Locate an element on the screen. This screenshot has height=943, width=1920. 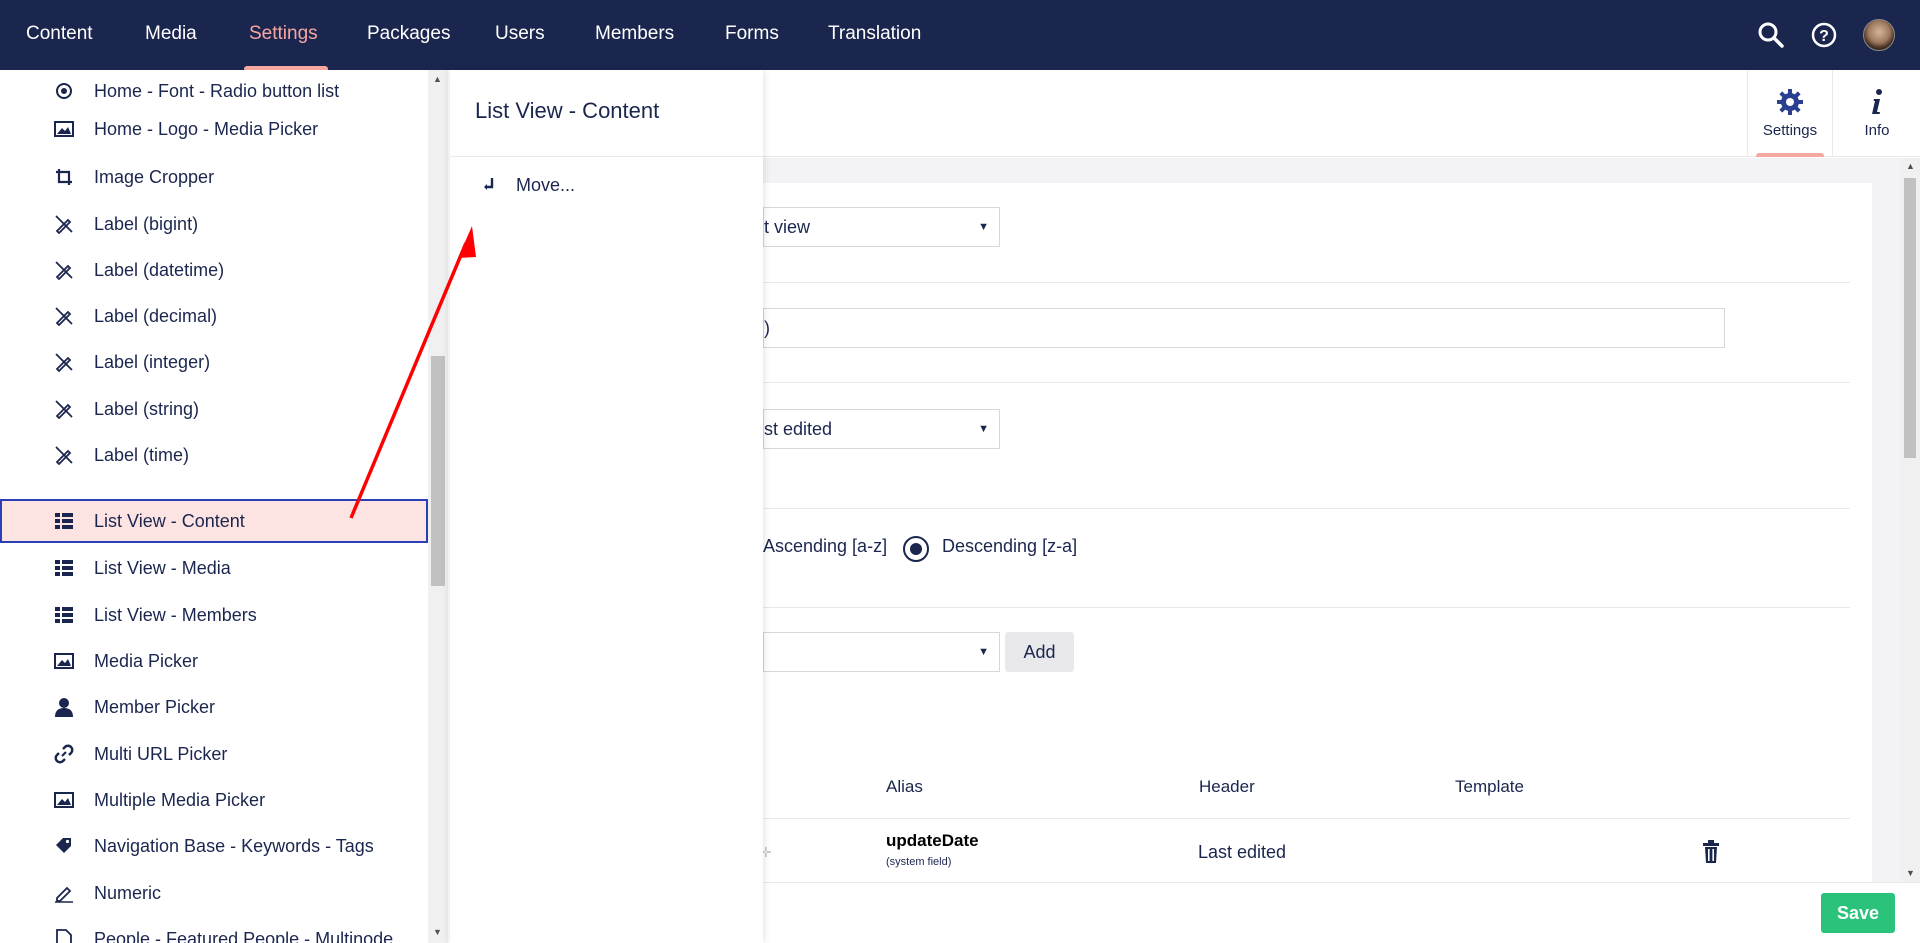
nav-members: Members is located at coordinates (634, 35).